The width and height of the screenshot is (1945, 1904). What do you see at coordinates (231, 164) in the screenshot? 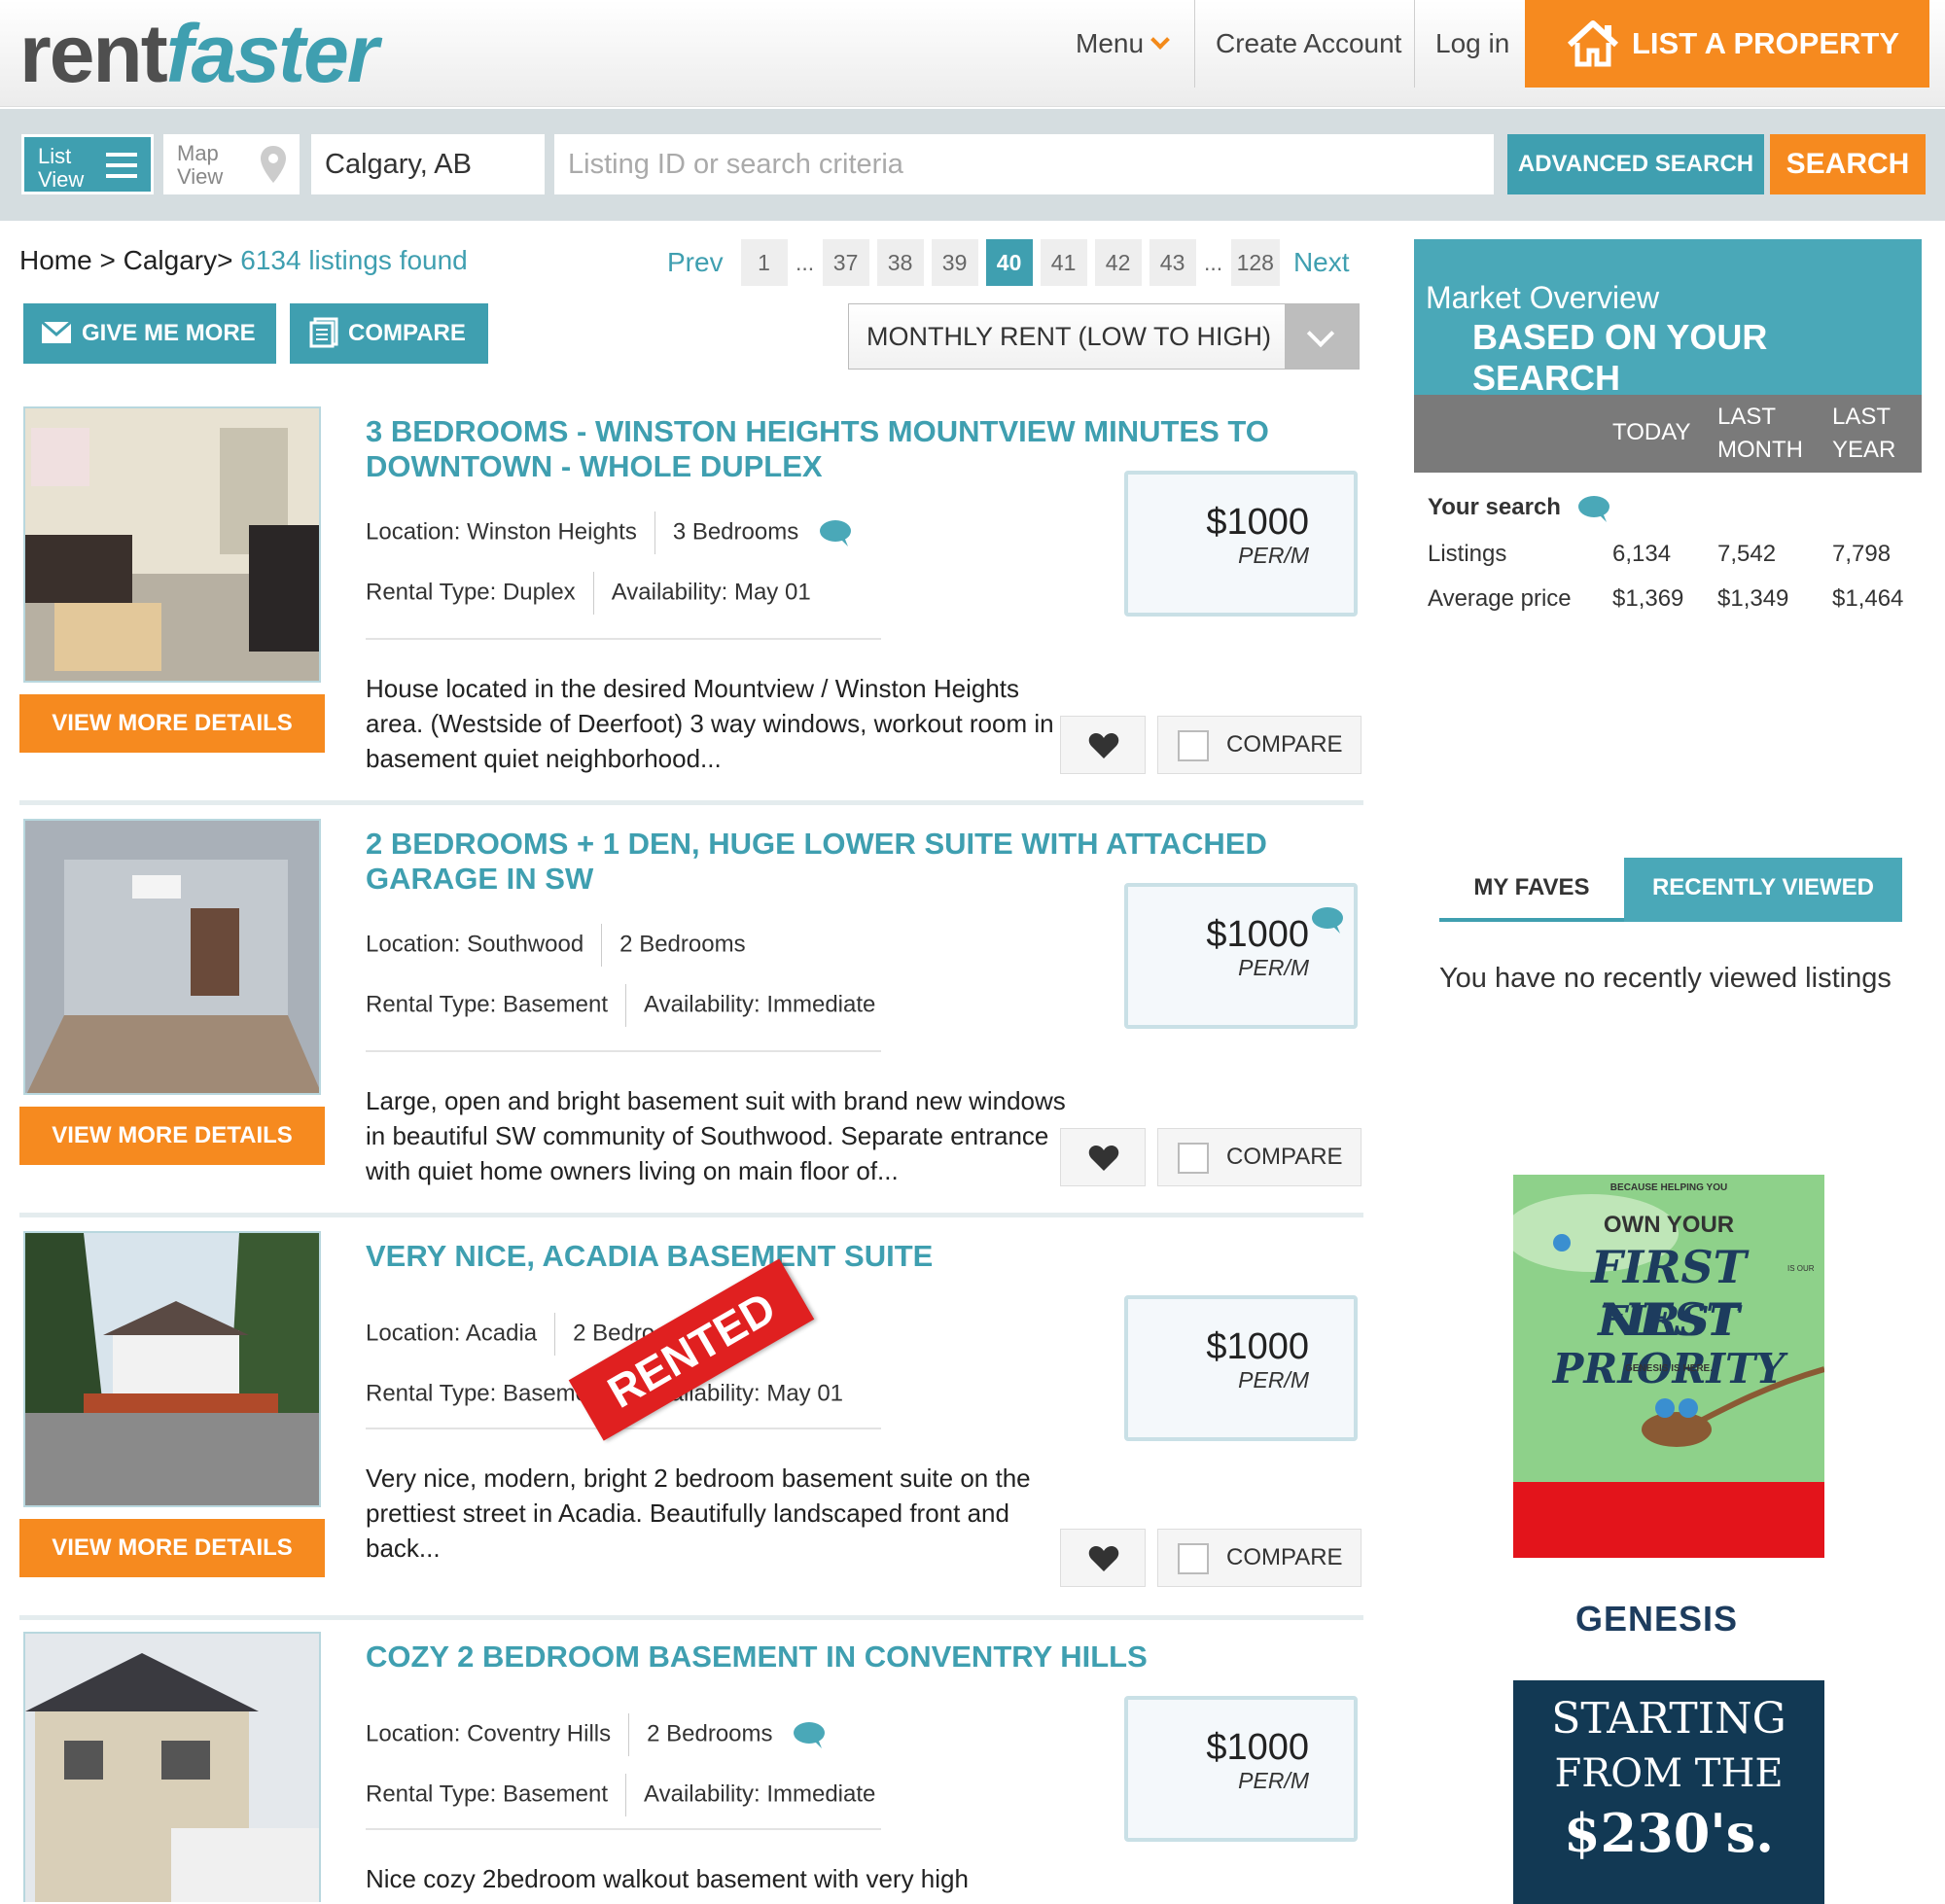
I see `map-view-toggle: Map View` at bounding box center [231, 164].